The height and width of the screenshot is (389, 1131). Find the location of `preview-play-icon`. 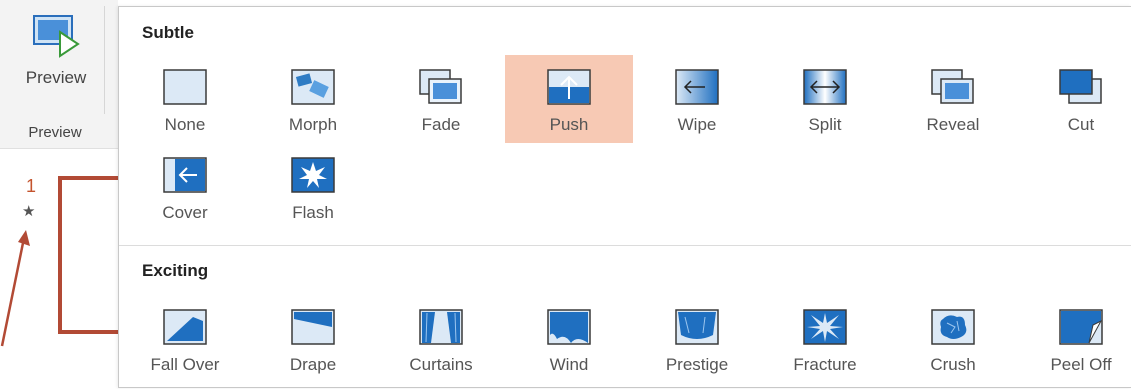

preview-play-icon is located at coordinates (56, 38).